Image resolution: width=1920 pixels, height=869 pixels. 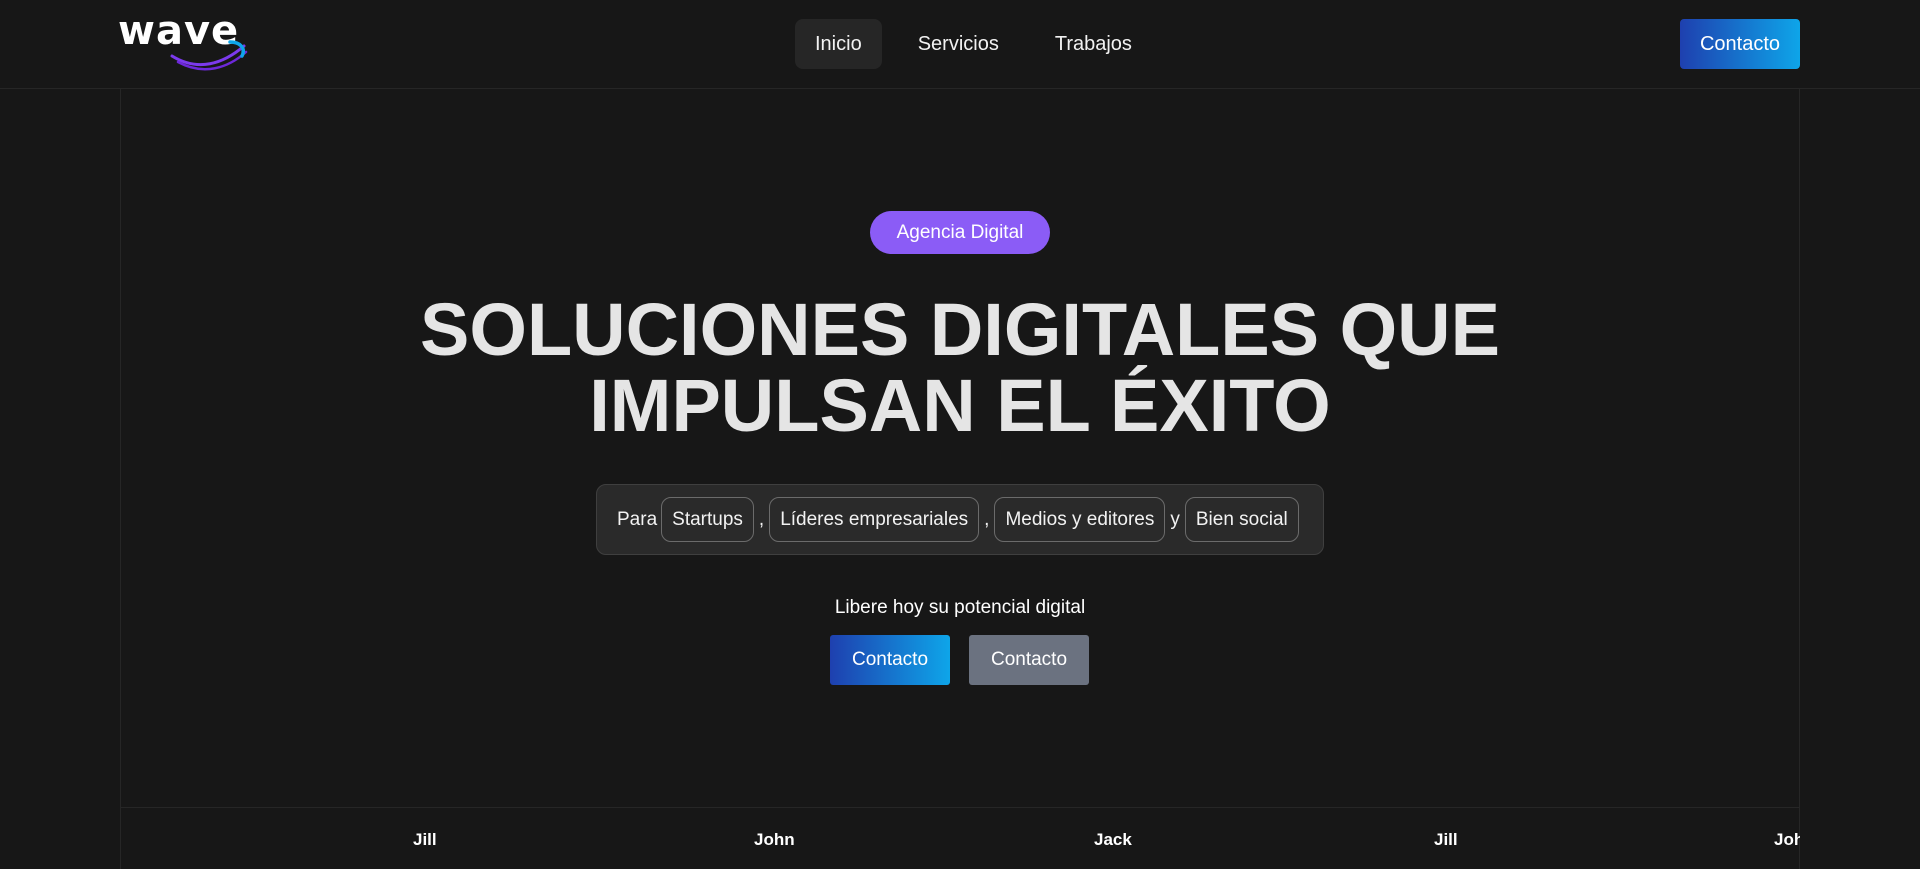 What do you see at coordinates (960, 232) in the screenshot?
I see `agency-badge: Agencia Digital` at bounding box center [960, 232].